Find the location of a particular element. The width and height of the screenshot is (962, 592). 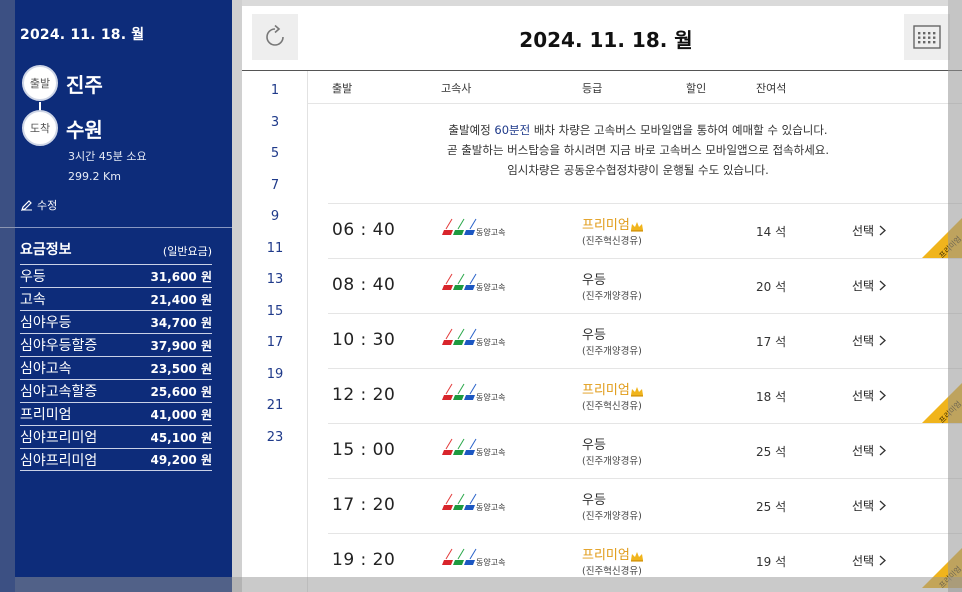

fare-name: 프리미엄 is located at coordinates (46, 415).